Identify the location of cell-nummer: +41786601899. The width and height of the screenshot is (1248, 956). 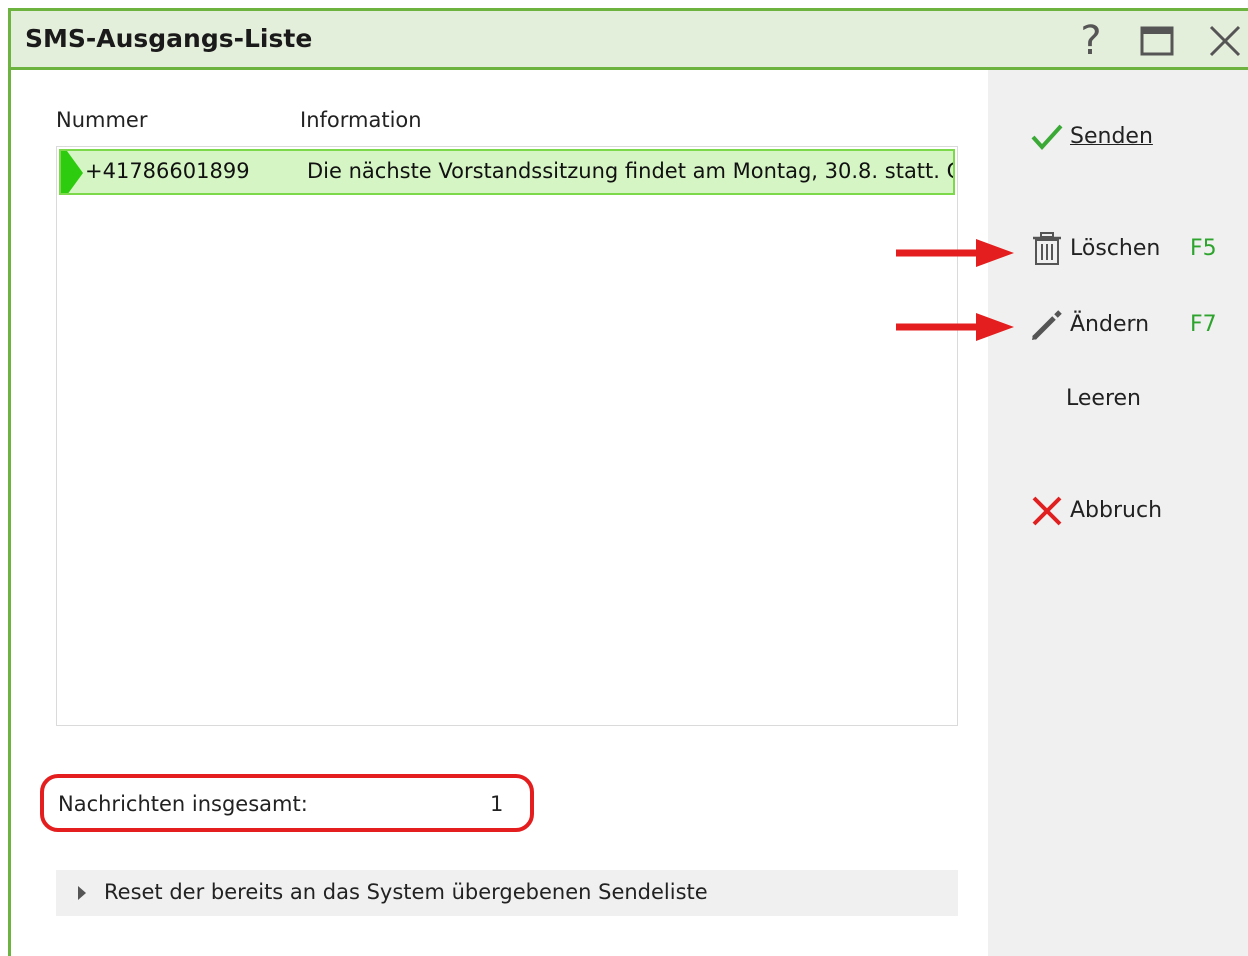
(167, 171).